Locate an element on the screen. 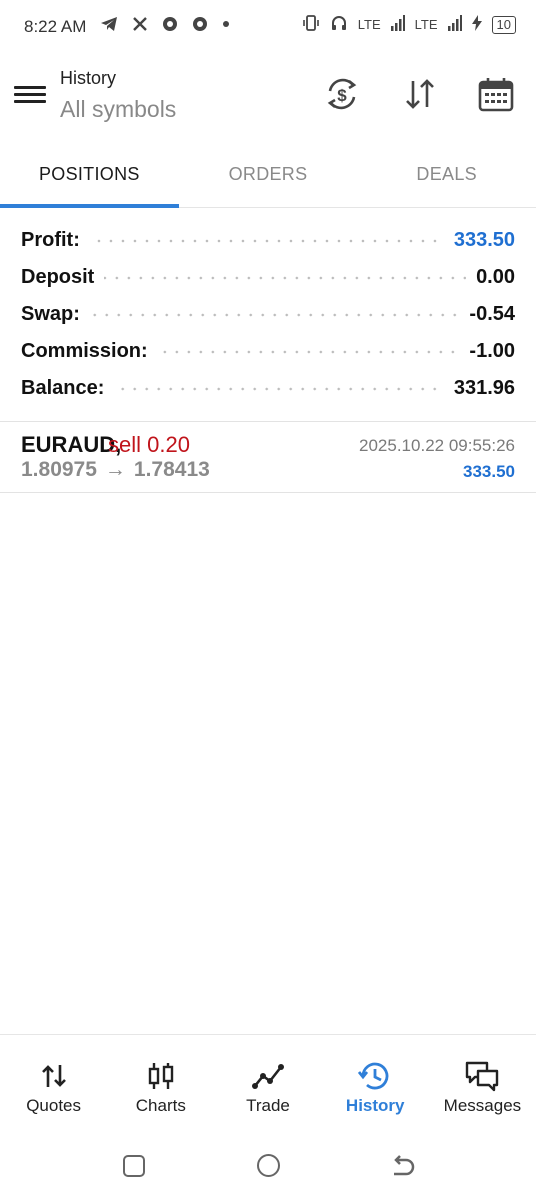 The width and height of the screenshot is (536, 1200). history-tabs: POSITIONS ORDERS DEALS is located at coordinates (268, 179).